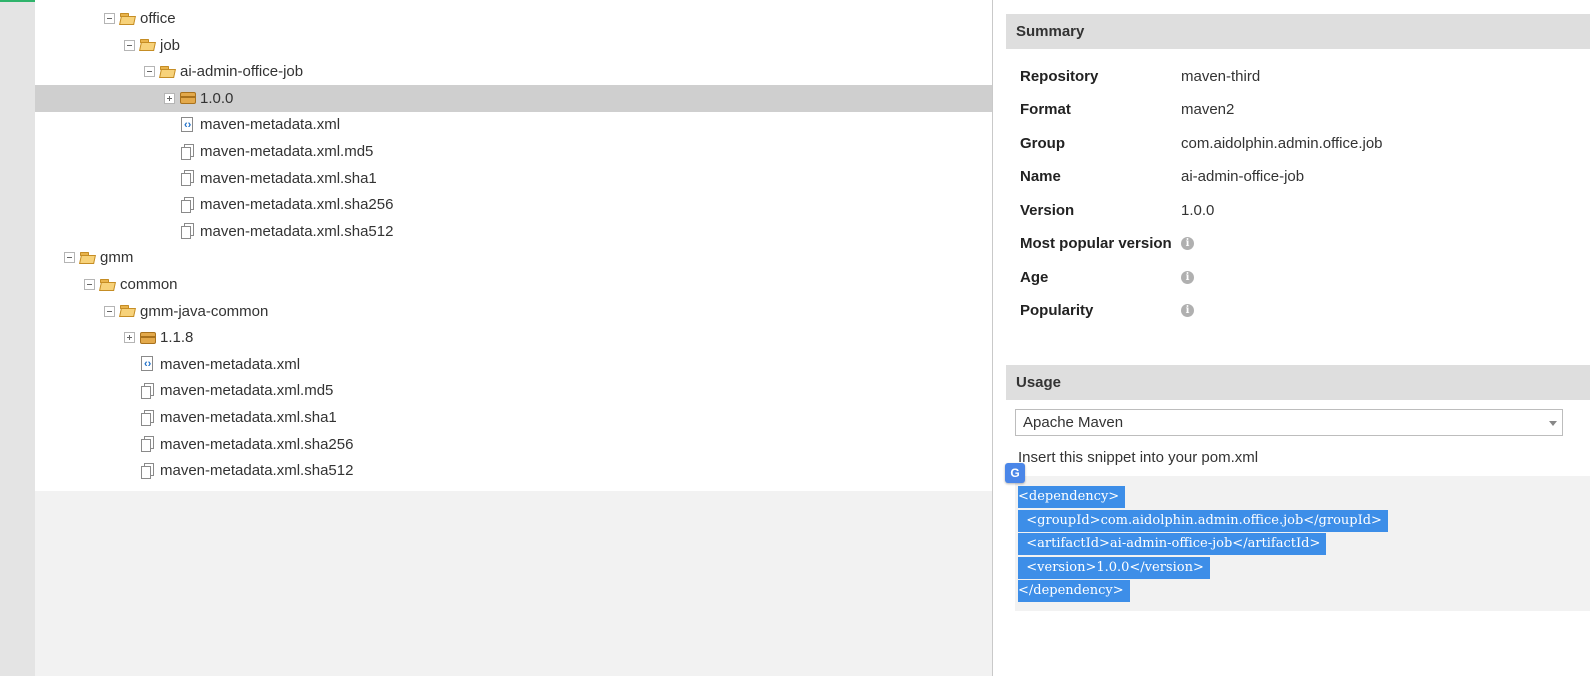  Describe the element at coordinates (17, 1) in the screenshot. I see `active-indicator` at that location.